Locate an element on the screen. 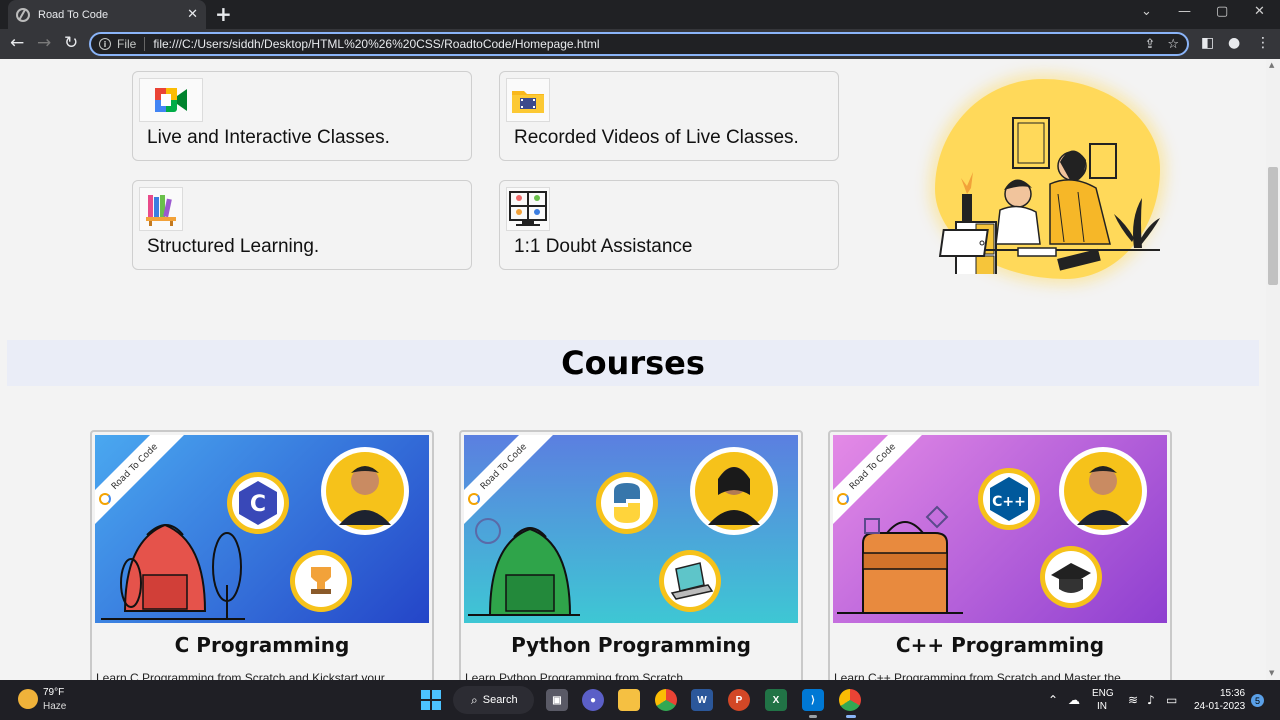 This screenshot has width=1280, height=720. input-language-bottom: IN is located at coordinates (1102, 706).